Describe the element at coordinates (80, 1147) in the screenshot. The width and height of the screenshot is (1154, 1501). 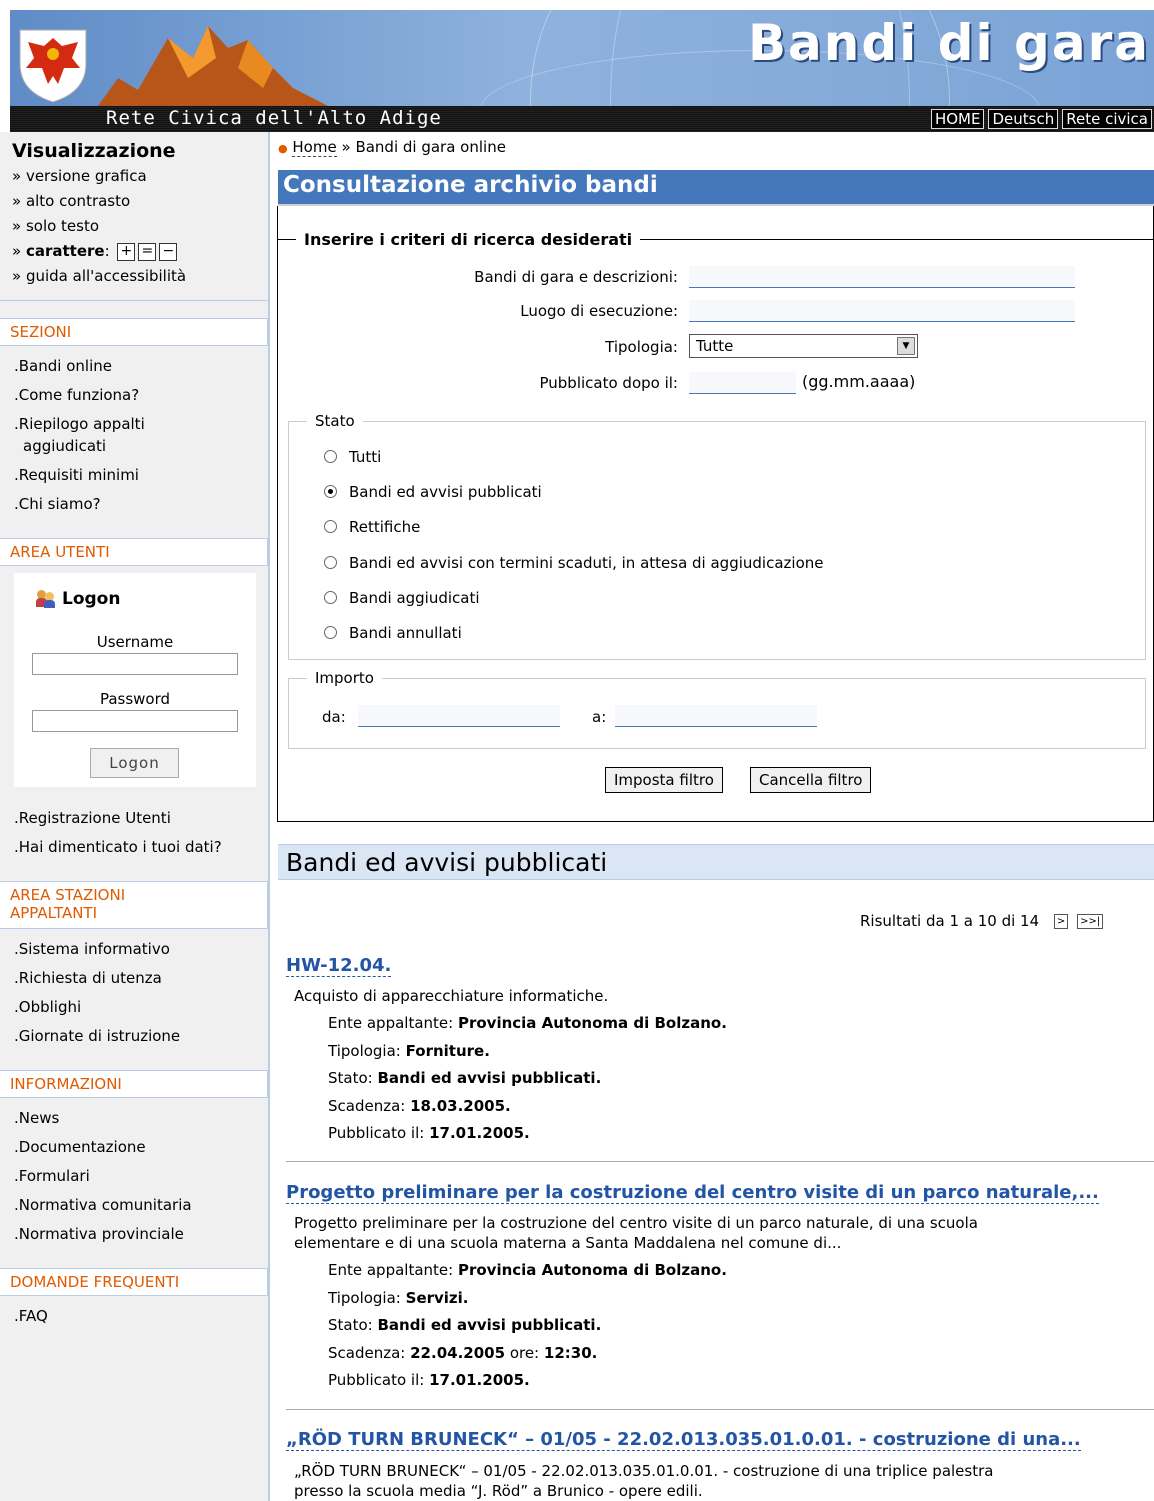
I see `sidebar-item-documentazione: .Documentazione` at that location.